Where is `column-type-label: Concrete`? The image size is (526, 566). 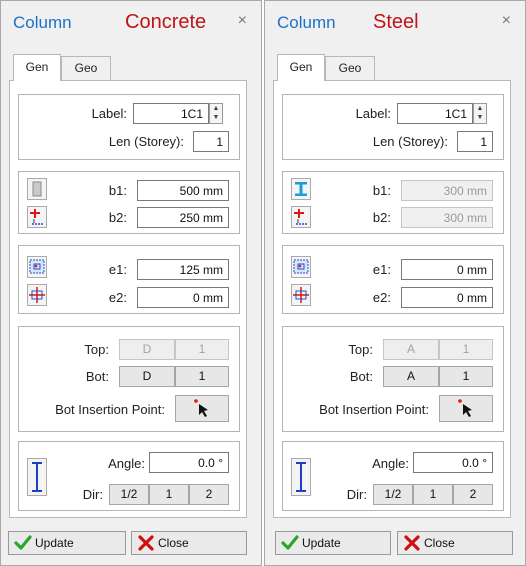
column-type-label: Concrete is located at coordinates (166, 22).